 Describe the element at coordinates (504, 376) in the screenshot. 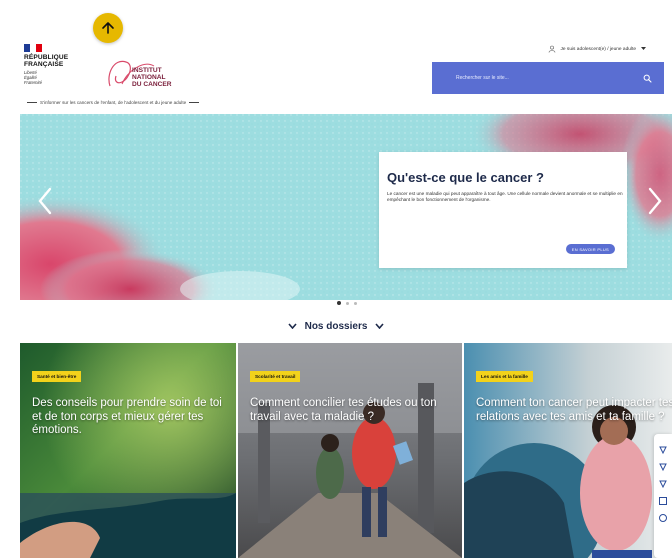

I see `category-badge: Les amis et la famille` at that location.